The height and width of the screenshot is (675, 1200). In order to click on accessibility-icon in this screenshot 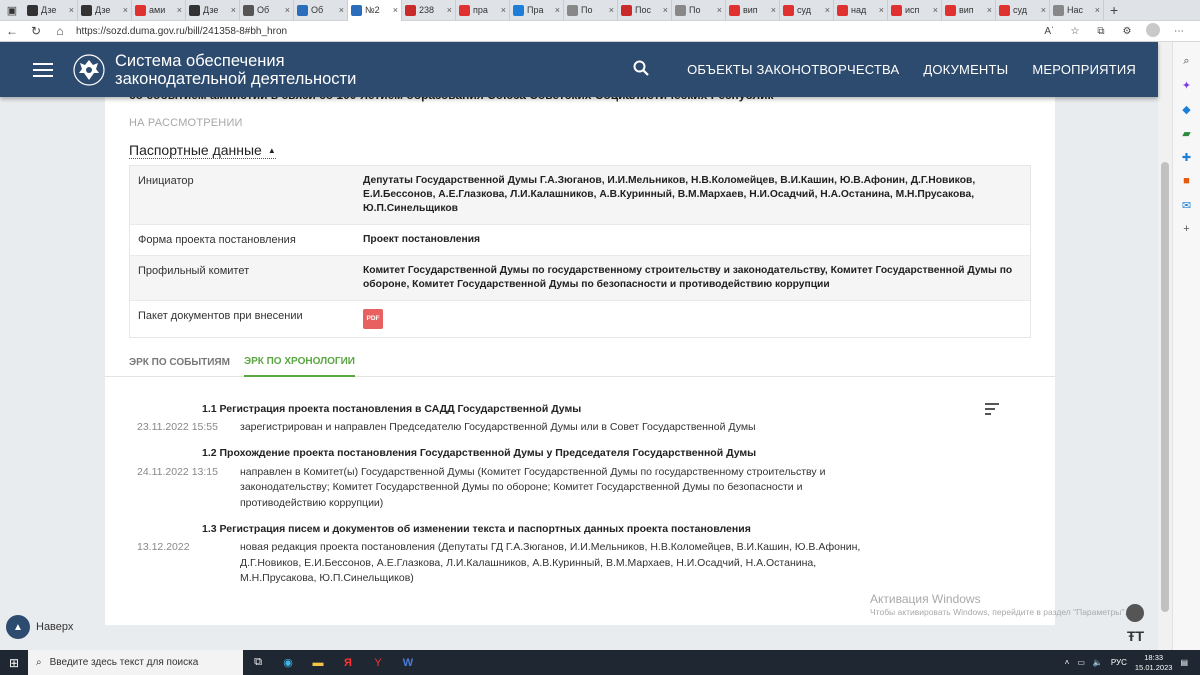, I will do `click(1135, 613)`.